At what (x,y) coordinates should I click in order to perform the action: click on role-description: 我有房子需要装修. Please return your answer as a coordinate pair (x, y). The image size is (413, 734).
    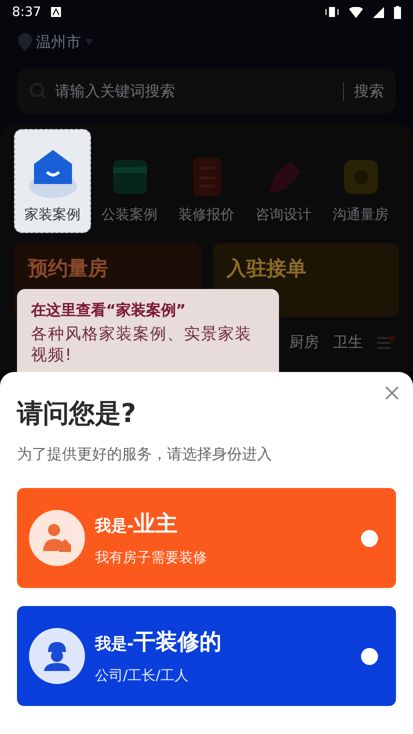
    Looking at the image, I should click on (151, 558).